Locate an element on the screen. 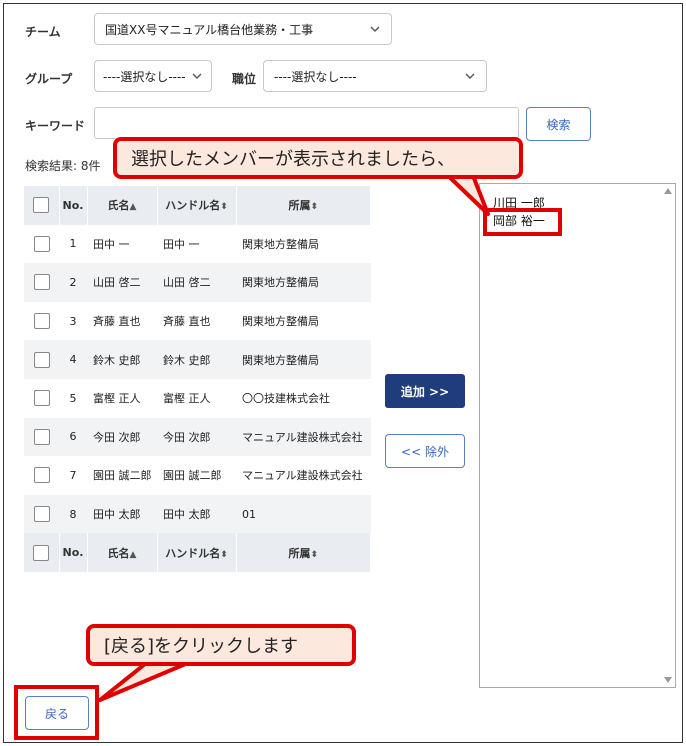 The height and width of the screenshot is (746, 686). row-handle: 斉藤 直也 is located at coordinates (196, 321).